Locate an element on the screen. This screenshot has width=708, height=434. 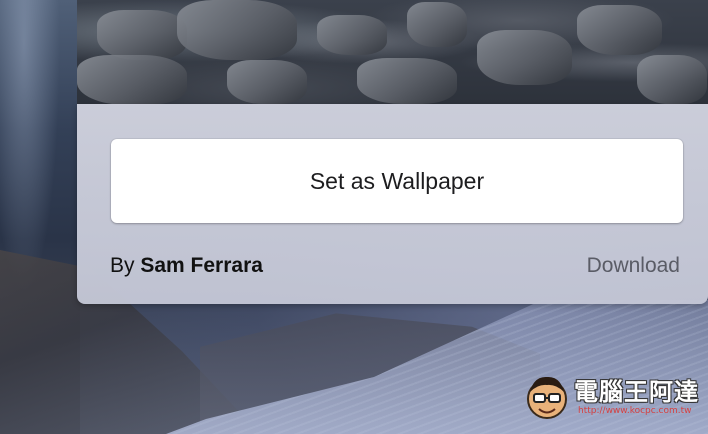
credit-prefix: By is located at coordinates (122, 265).